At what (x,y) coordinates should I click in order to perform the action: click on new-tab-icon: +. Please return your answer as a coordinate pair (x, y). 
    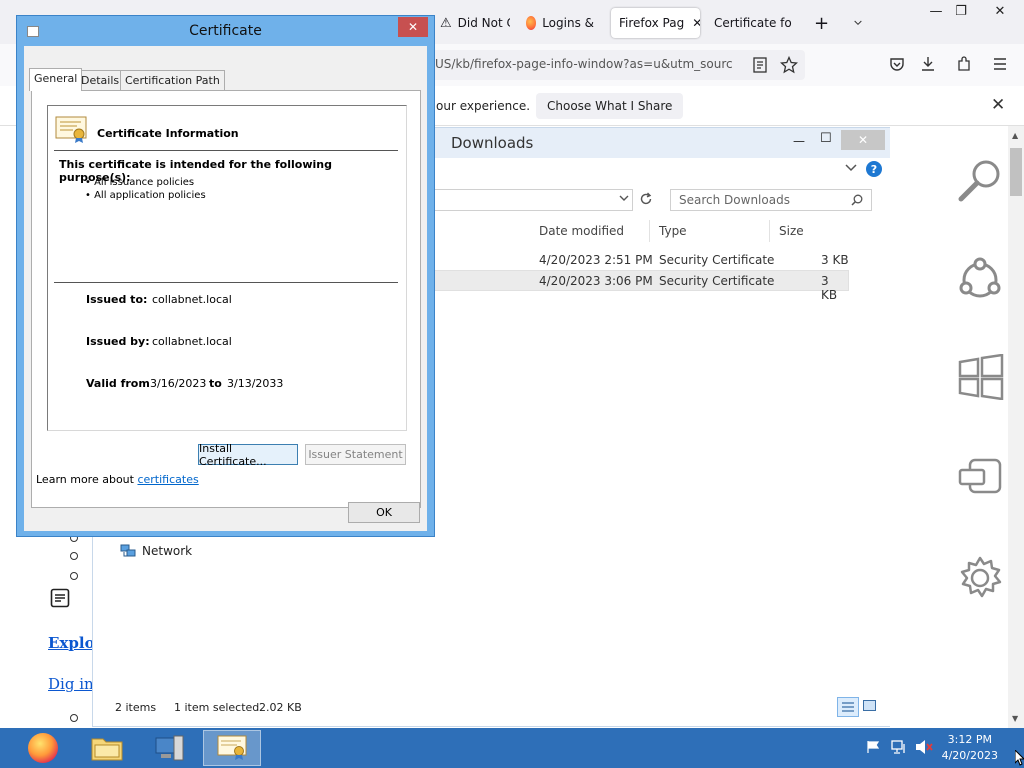
    Looking at the image, I should click on (818, 23).